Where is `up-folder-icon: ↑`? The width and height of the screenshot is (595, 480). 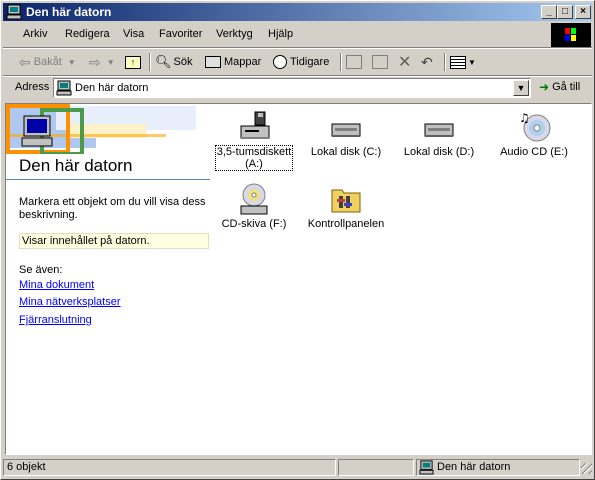 up-folder-icon: ↑ is located at coordinates (133, 62).